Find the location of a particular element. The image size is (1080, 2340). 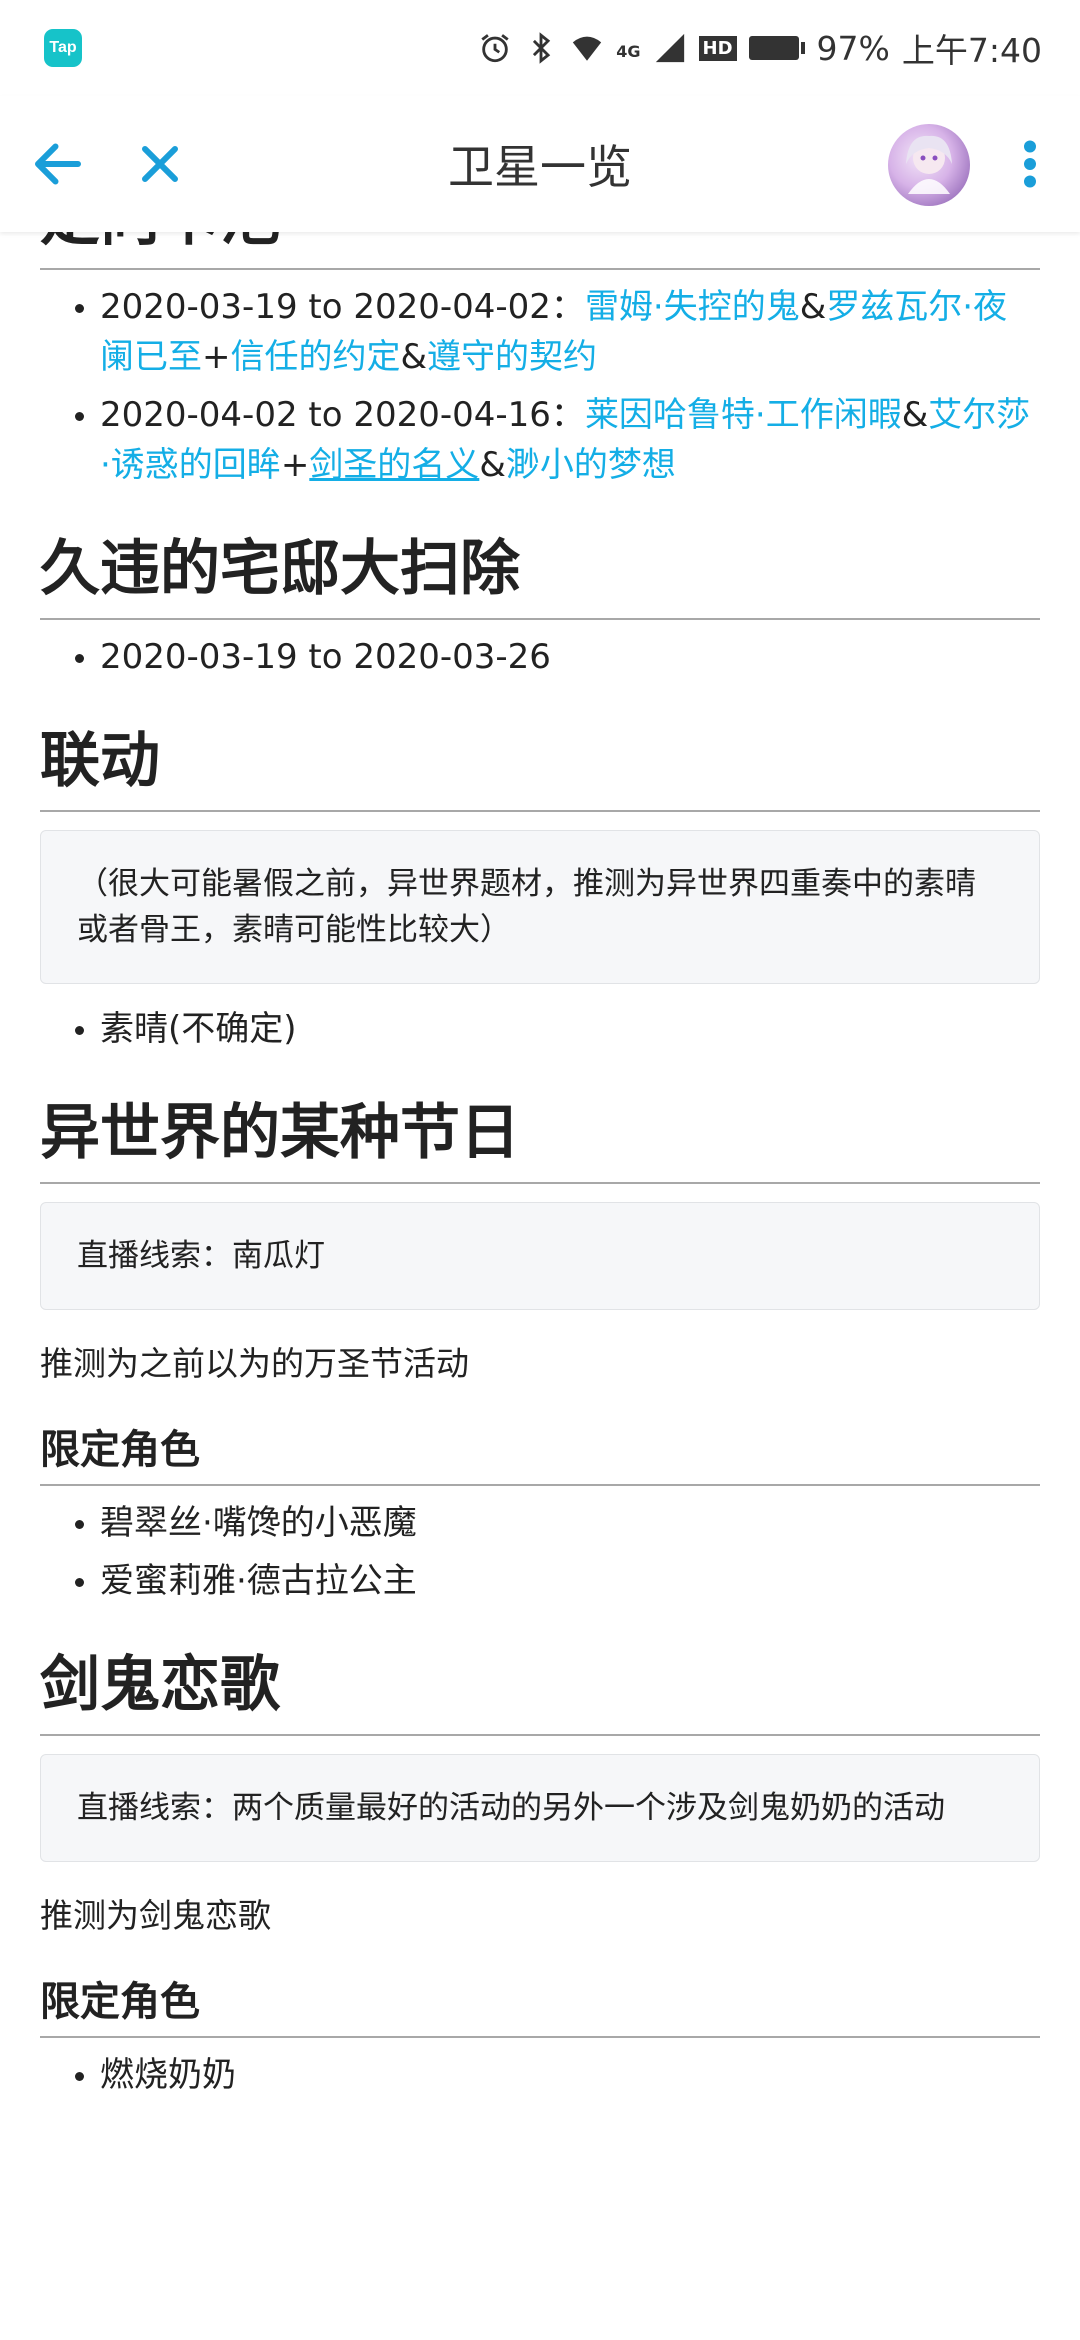

battery-icon is located at coordinates (776, 48).